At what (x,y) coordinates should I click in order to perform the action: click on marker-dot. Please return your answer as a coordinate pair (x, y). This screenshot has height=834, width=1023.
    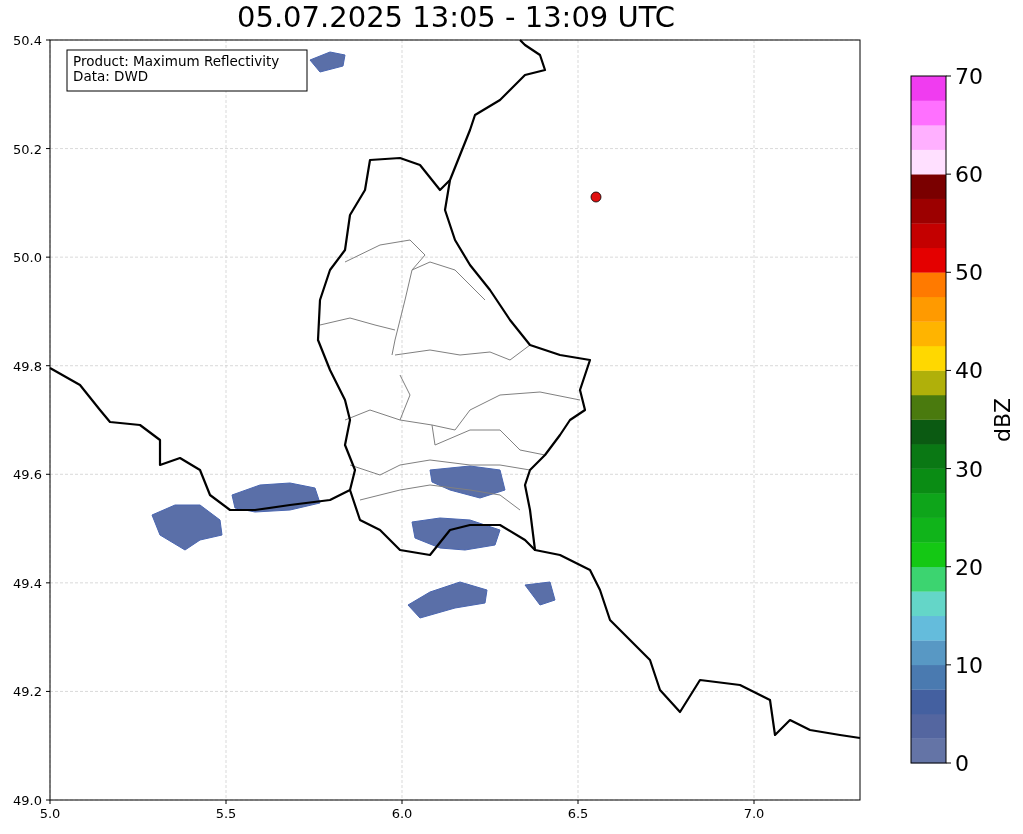
    Looking at the image, I should click on (596, 197).